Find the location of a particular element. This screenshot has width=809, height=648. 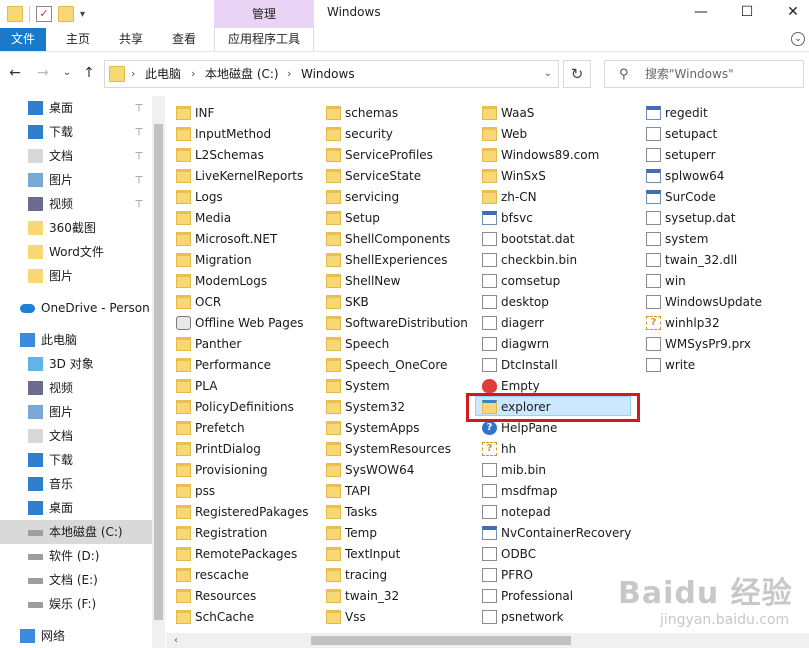

picture-icon is located at coordinates (35, 180).